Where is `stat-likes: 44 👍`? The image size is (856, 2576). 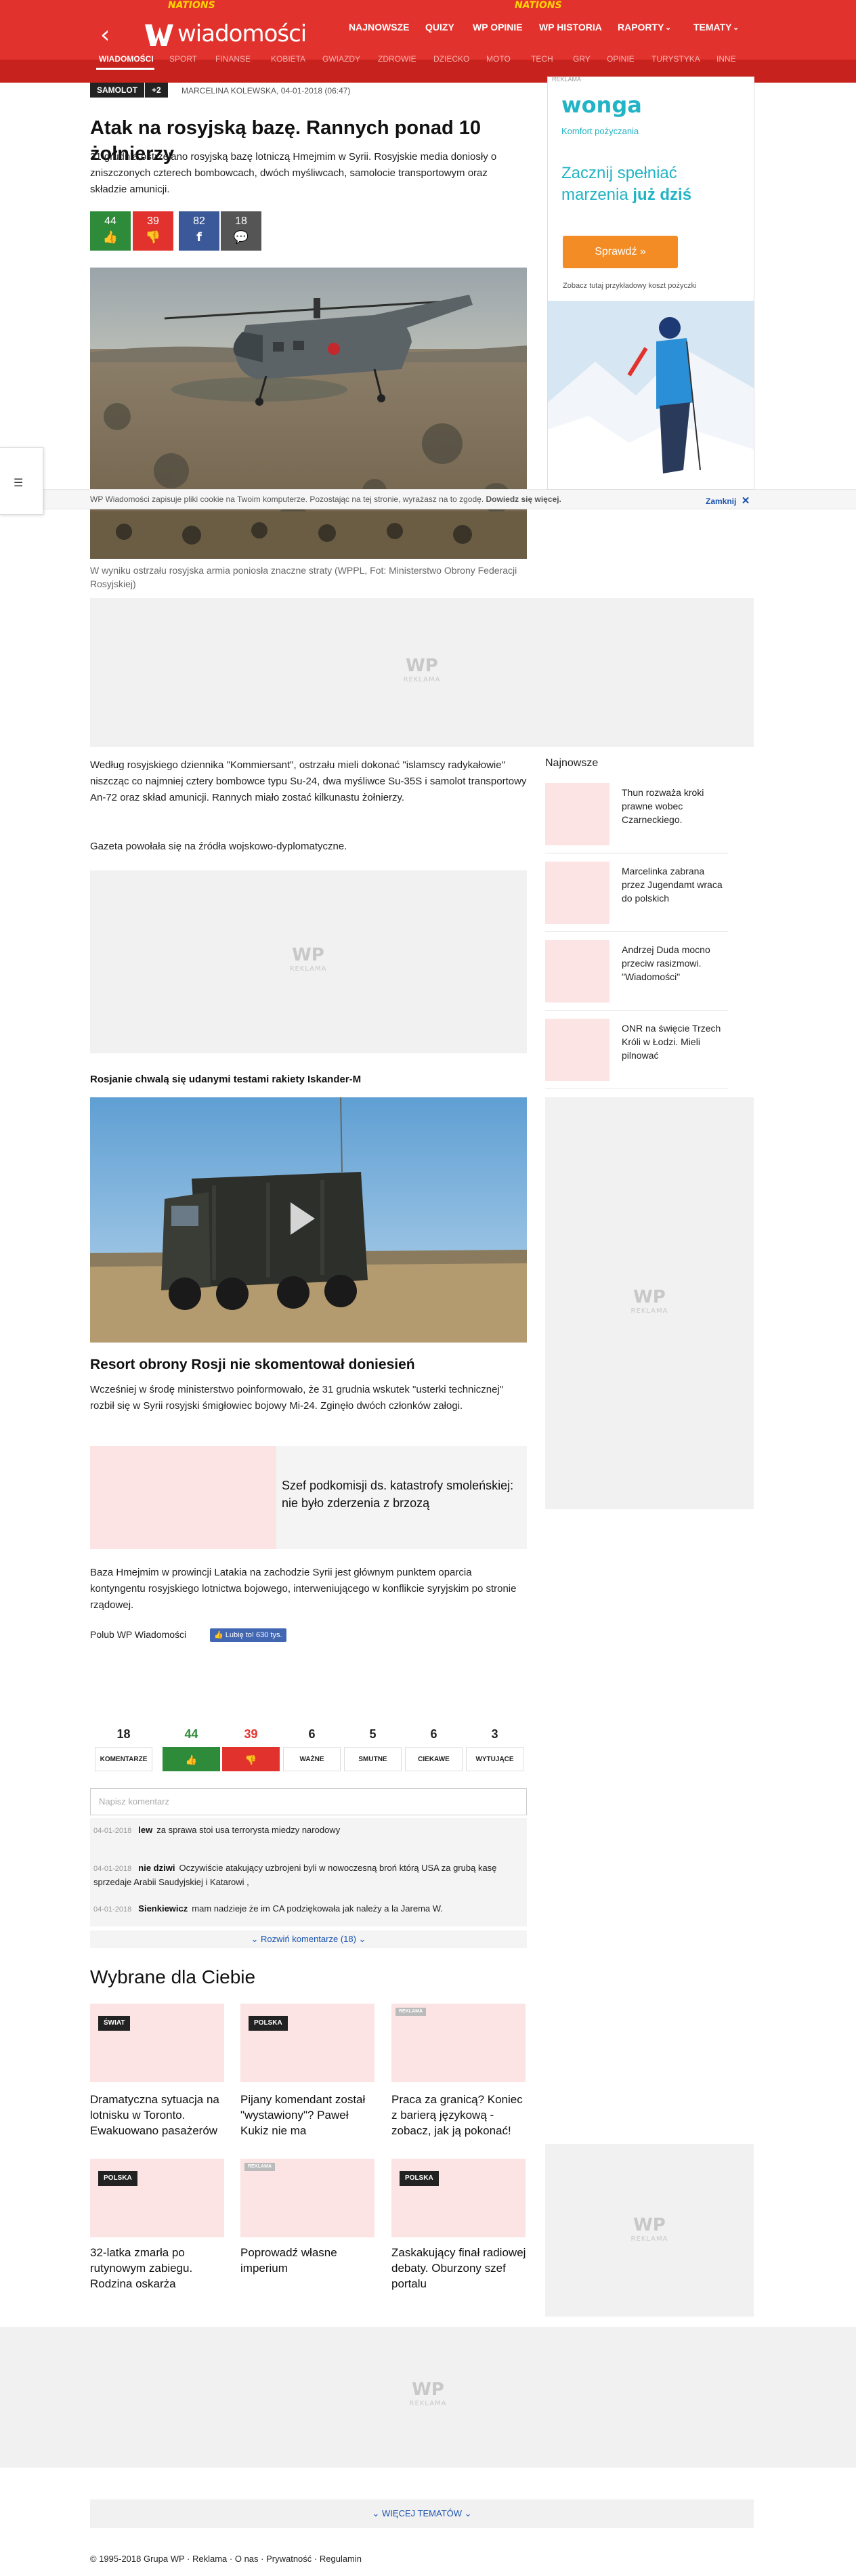
stat-likes: 44 👍 is located at coordinates (191, 1749).